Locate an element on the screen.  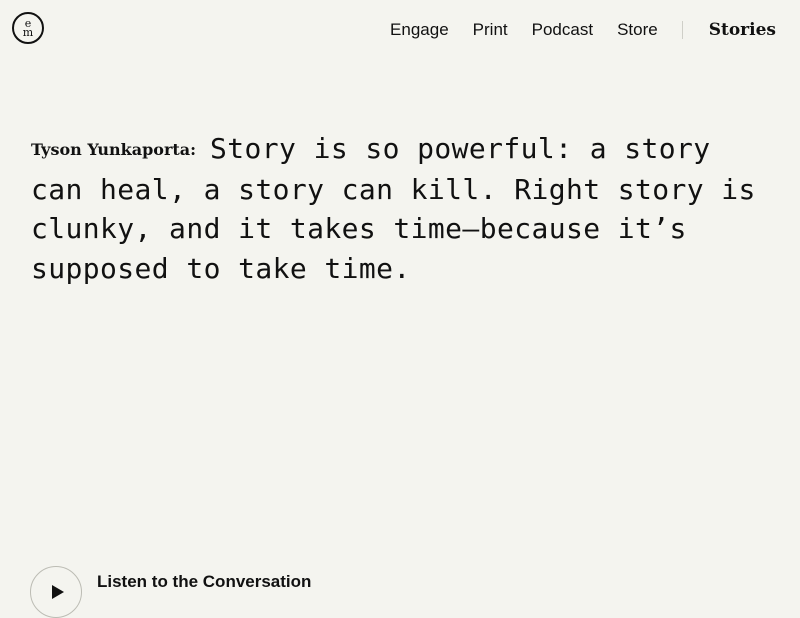
nav-print-link: Print is located at coordinates (490, 30).